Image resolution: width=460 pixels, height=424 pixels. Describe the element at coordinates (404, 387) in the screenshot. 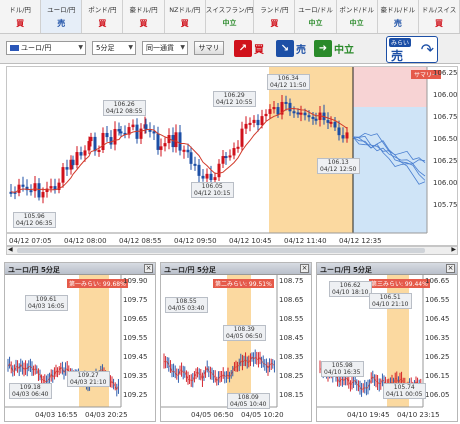

I see `callout-price: 105.74` at that location.